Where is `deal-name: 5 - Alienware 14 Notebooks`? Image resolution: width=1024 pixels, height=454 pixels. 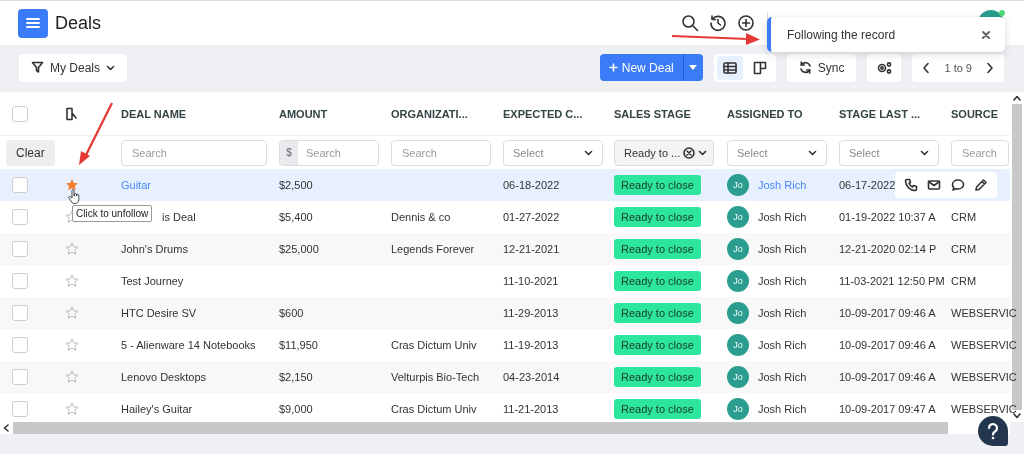 deal-name: 5 - Alienware 14 Notebooks is located at coordinates (188, 345).